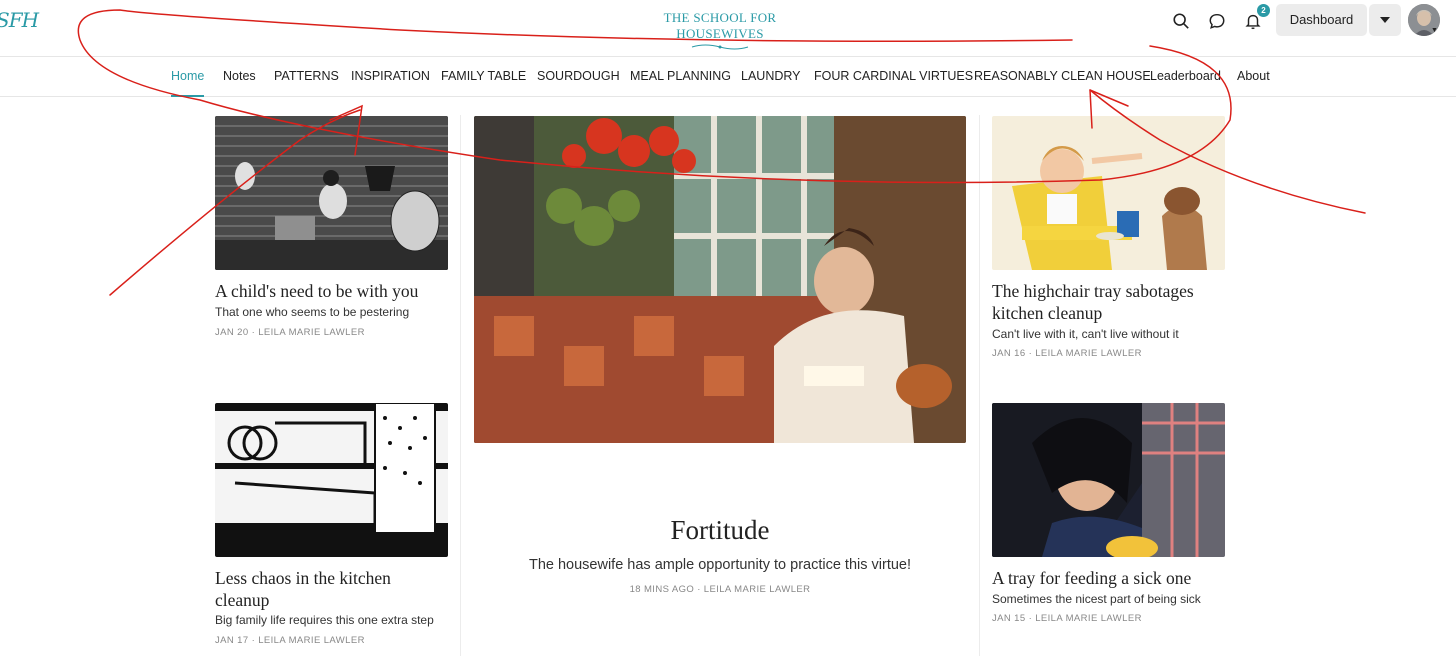  Describe the element at coordinates (720, 589) in the screenshot. I see `featured-meta: 18 MINS AGO · LEILA MARIE LAWLER` at that location.